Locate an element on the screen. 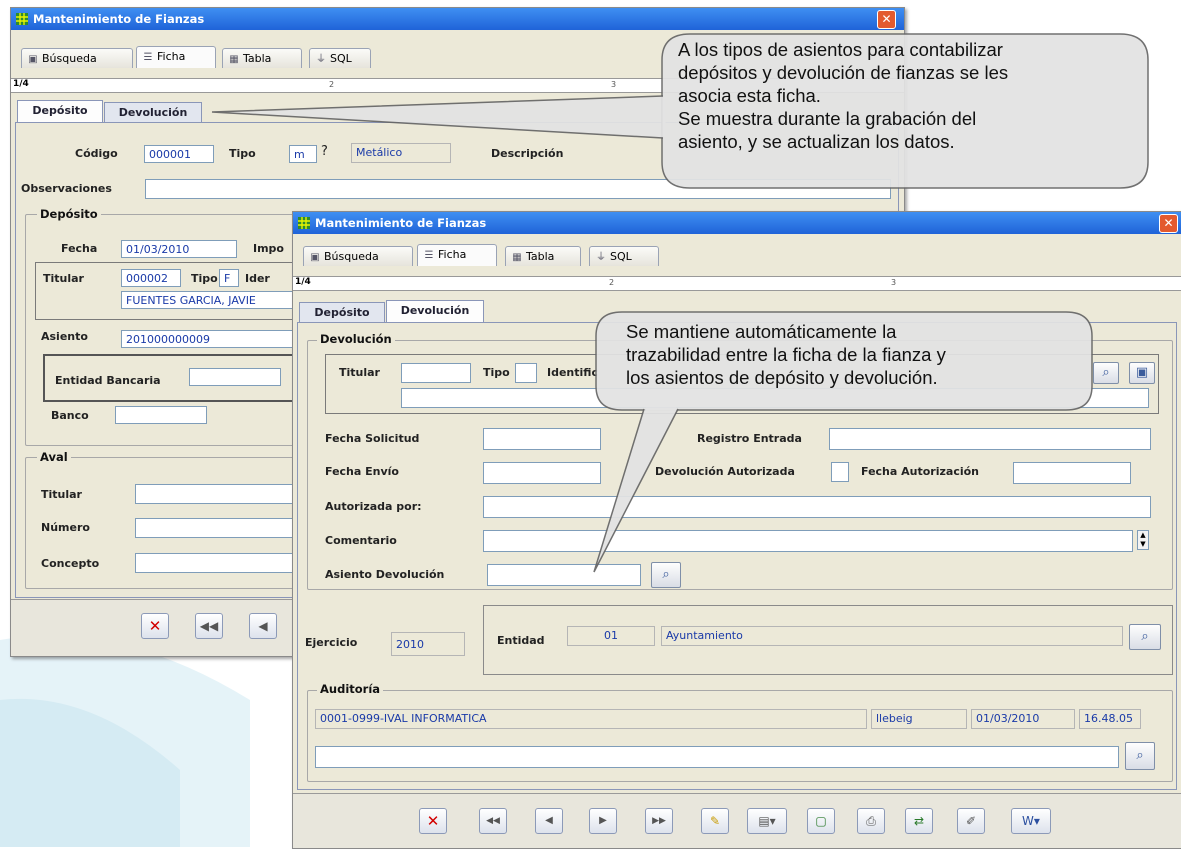  previous-record-button-2: ◀ is located at coordinates (549, 821).